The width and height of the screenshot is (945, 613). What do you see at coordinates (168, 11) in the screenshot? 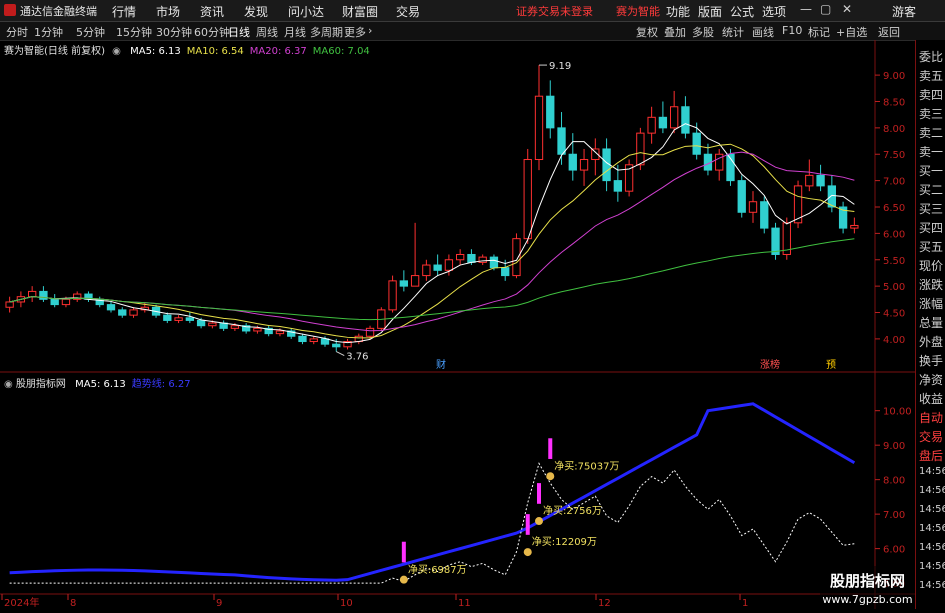
I see `menu-market: 市场` at bounding box center [168, 11].